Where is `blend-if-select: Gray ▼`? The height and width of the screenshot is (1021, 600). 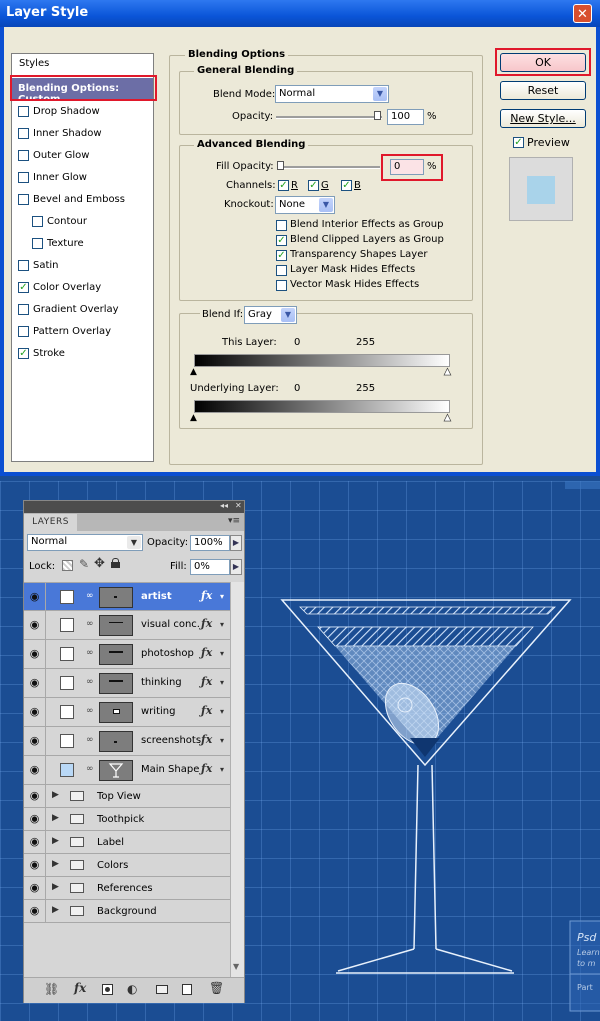 blend-if-select: Gray ▼ is located at coordinates (270, 315).